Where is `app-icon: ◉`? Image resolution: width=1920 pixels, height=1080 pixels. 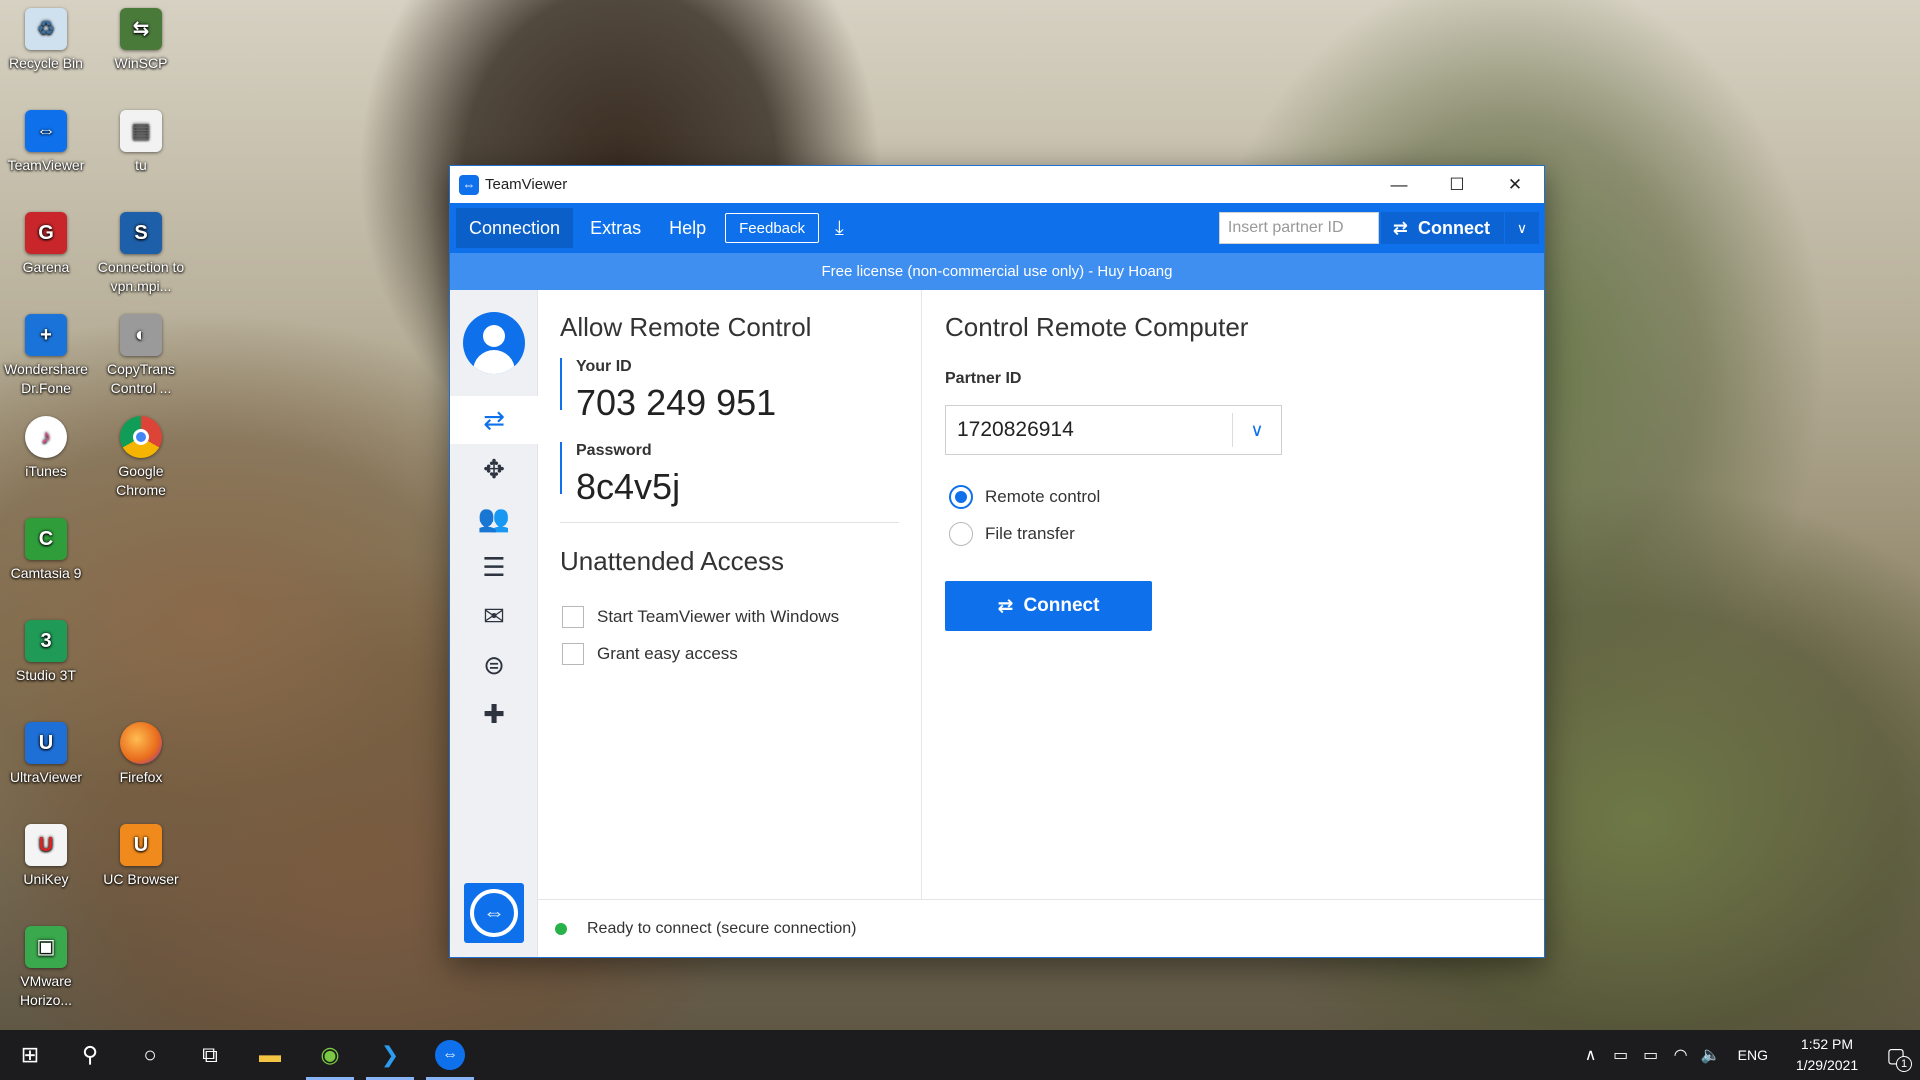 app-icon: ◉ is located at coordinates (330, 1054).